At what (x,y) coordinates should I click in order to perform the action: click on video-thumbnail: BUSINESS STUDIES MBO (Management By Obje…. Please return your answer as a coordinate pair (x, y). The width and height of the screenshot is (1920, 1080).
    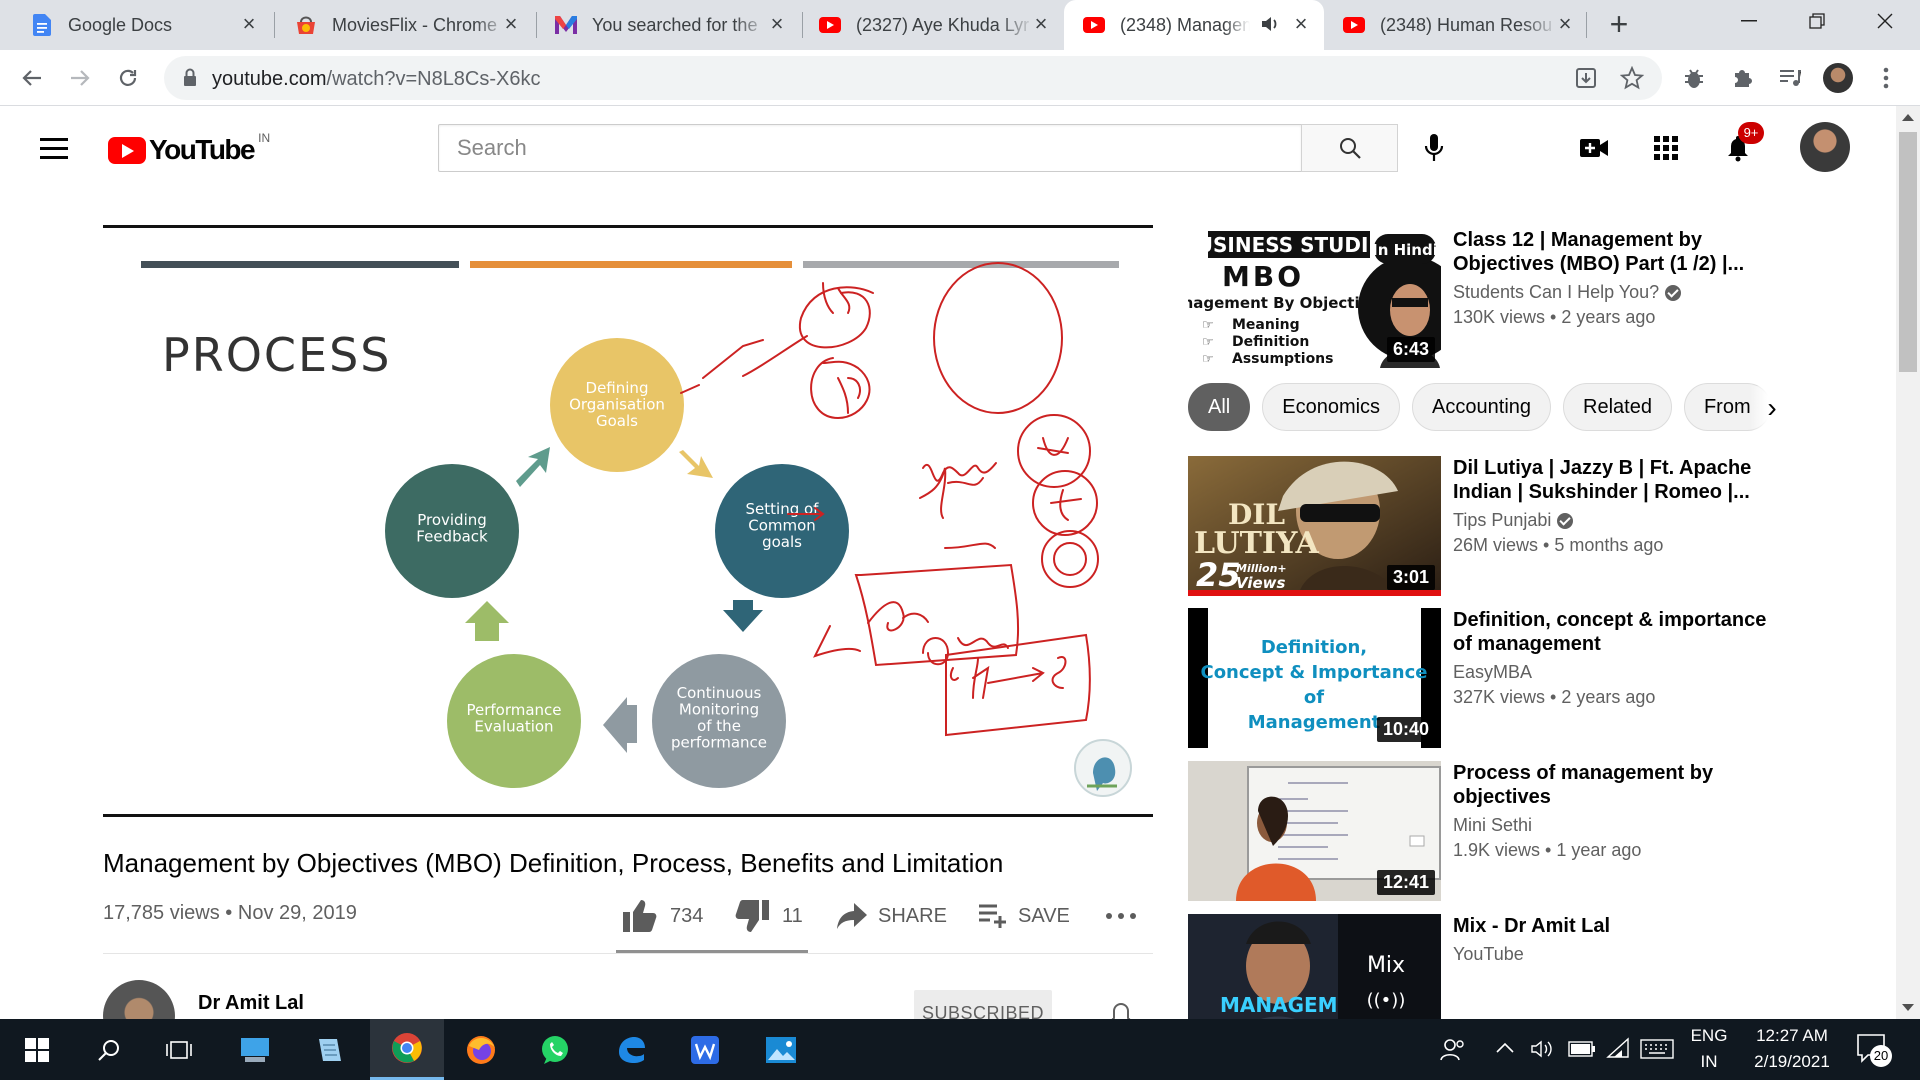
    Looking at the image, I should click on (1314, 298).